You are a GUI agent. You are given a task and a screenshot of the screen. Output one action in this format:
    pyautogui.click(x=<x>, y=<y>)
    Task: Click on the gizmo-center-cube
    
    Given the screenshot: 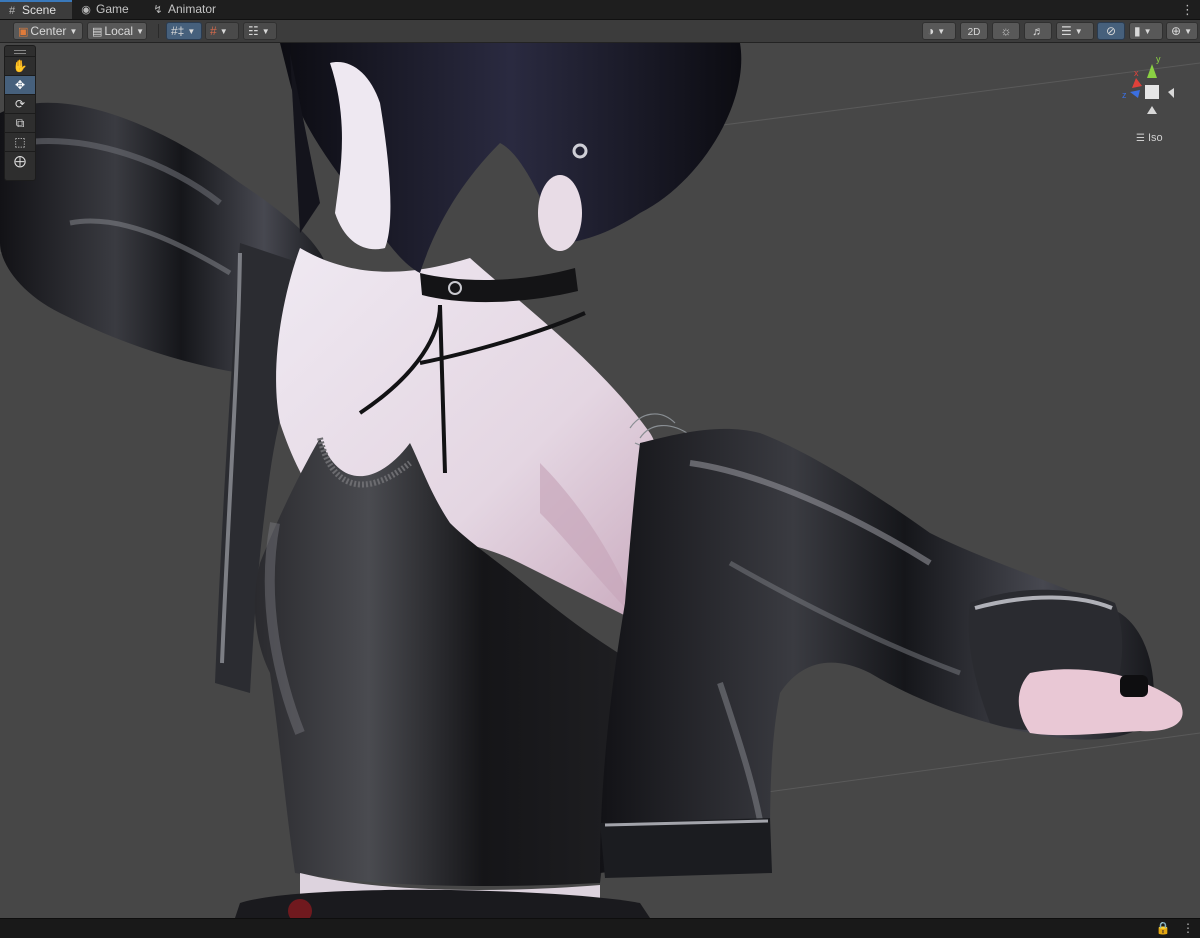 What is the action you would take?
    pyautogui.click(x=1152, y=92)
    